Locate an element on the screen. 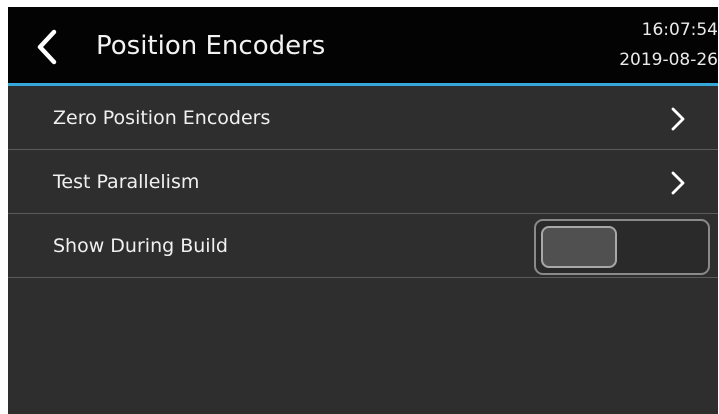 The height and width of the screenshot is (414, 719). chevron-left-icon is located at coordinates (47, 47).